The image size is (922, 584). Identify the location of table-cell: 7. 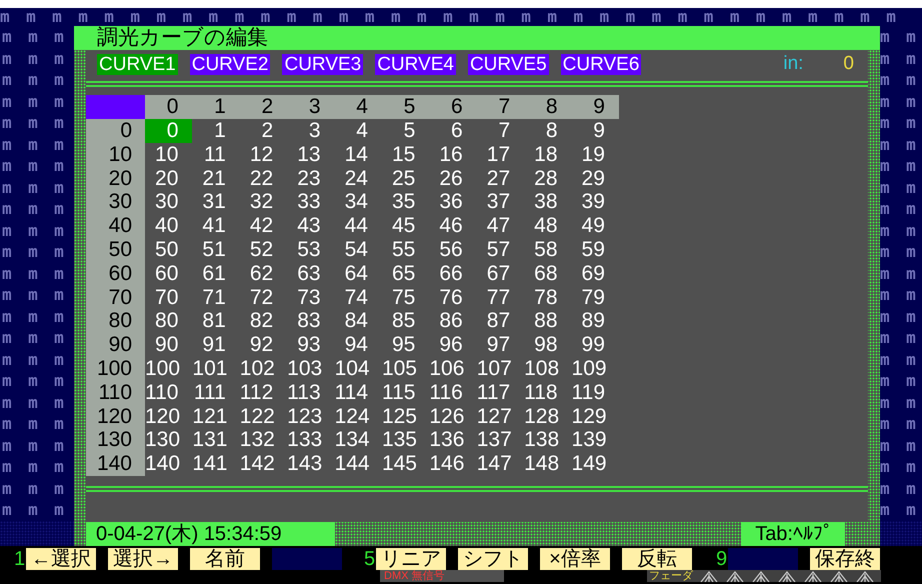
(500, 131).